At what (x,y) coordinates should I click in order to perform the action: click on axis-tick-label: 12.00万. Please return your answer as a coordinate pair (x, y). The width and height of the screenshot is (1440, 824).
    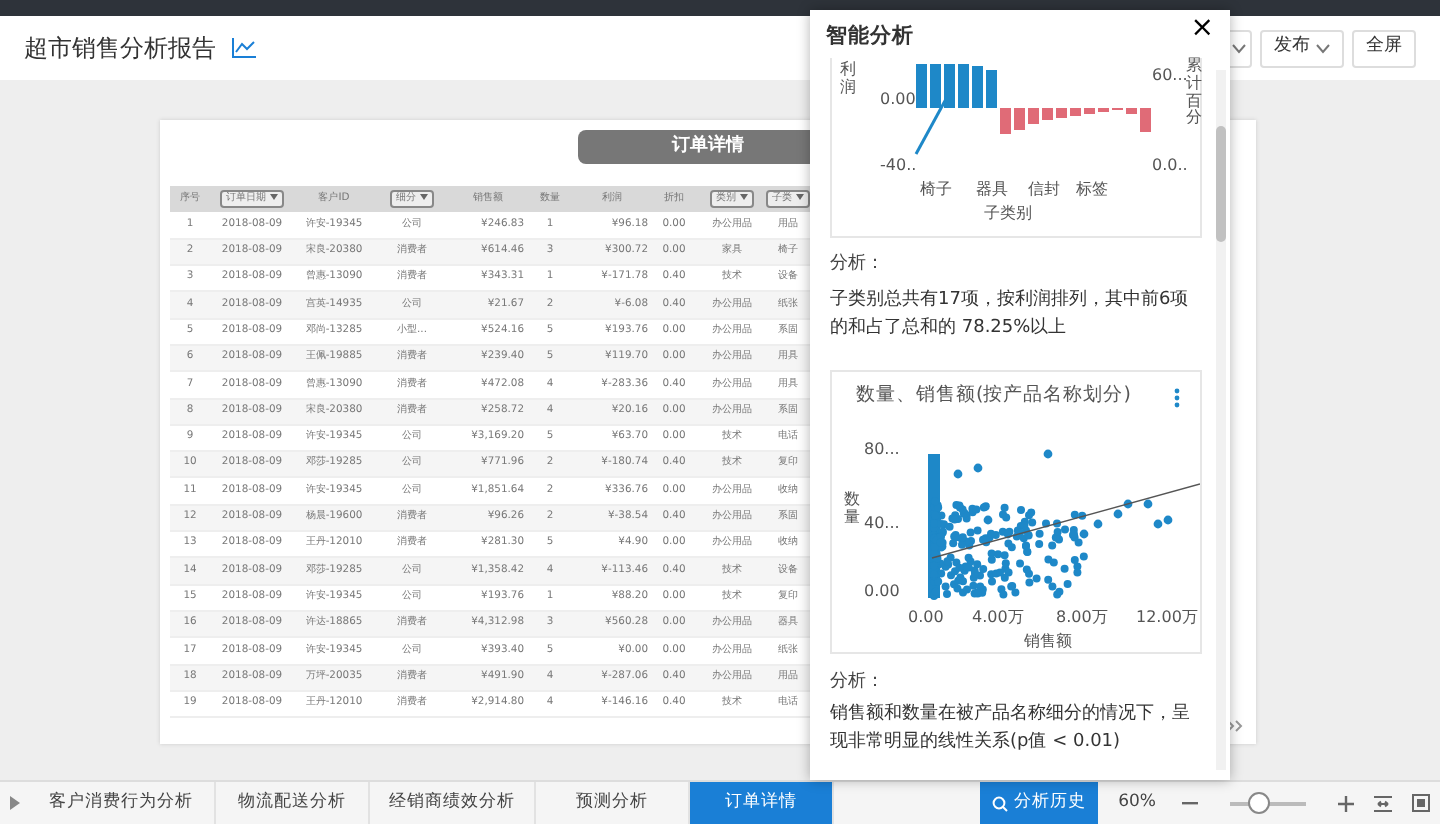
    Looking at the image, I should click on (1167, 618).